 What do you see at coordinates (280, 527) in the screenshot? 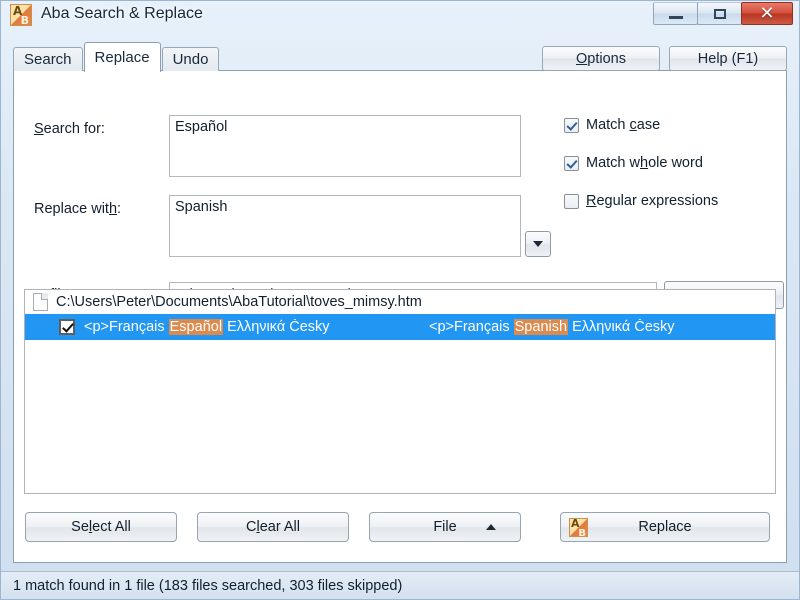
I see `clear-all-label-post: ear All` at bounding box center [280, 527].